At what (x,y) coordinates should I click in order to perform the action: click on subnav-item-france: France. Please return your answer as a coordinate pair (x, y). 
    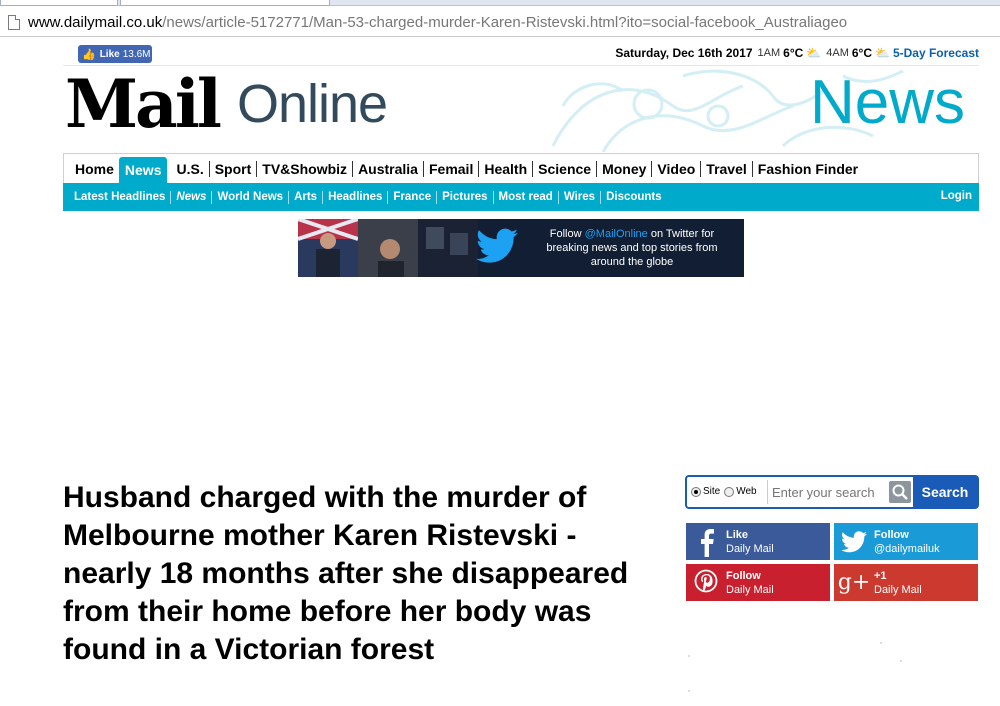
    Looking at the image, I should click on (412, 197).